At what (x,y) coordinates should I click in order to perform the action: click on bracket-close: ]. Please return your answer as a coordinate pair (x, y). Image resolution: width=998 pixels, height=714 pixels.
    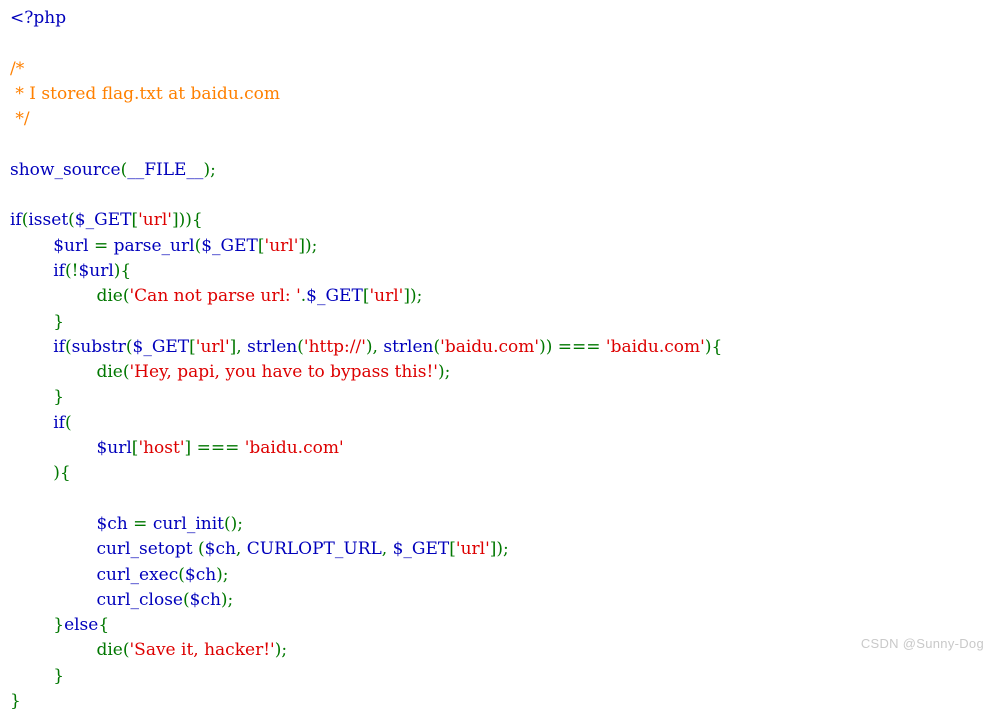
    Looking at the image, I should click on (190, 448).